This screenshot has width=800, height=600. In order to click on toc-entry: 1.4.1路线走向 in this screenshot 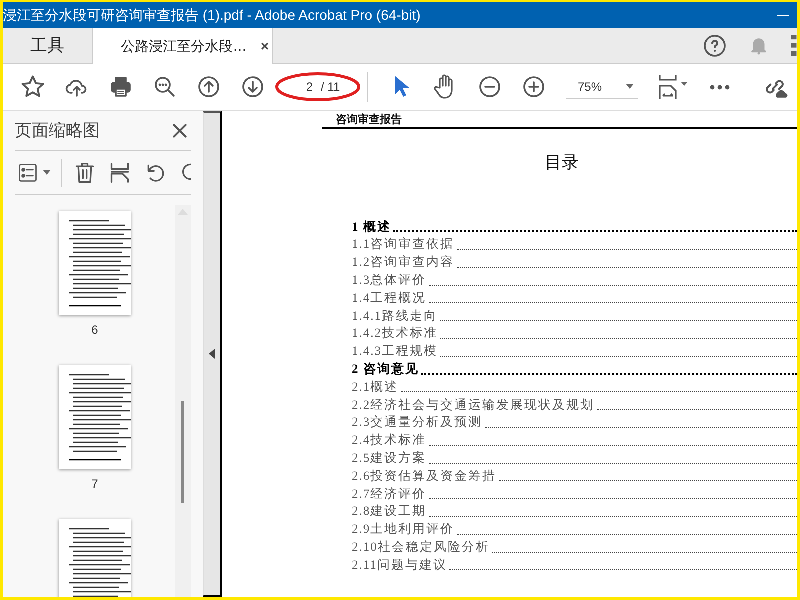, I will do `click(395, 316)`.